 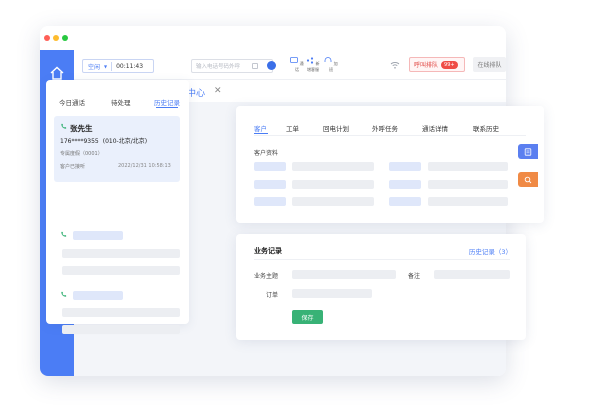 I want to click on tab-work-order: 工单, so click(x=292, y=128).